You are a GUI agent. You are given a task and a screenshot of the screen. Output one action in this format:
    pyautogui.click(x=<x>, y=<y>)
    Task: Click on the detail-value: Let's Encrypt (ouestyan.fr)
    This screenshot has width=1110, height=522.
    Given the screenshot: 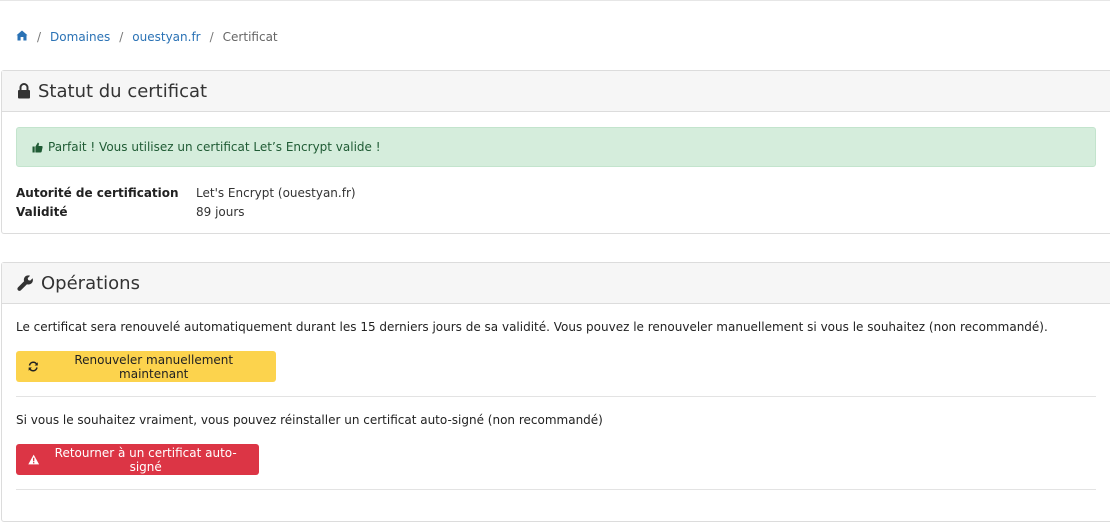 What is the action you would take?
    pyautogui.click(x=276, y=192)
    